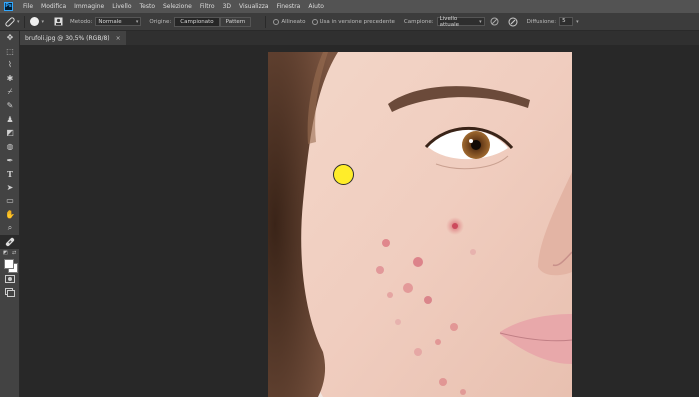 The image size is (699, 397). Describe the element at coordinates (67, 38) in the screenshot. I see `document-tab-title: brufoli.jpg @ 30,5% (RGB/8)` at that location.